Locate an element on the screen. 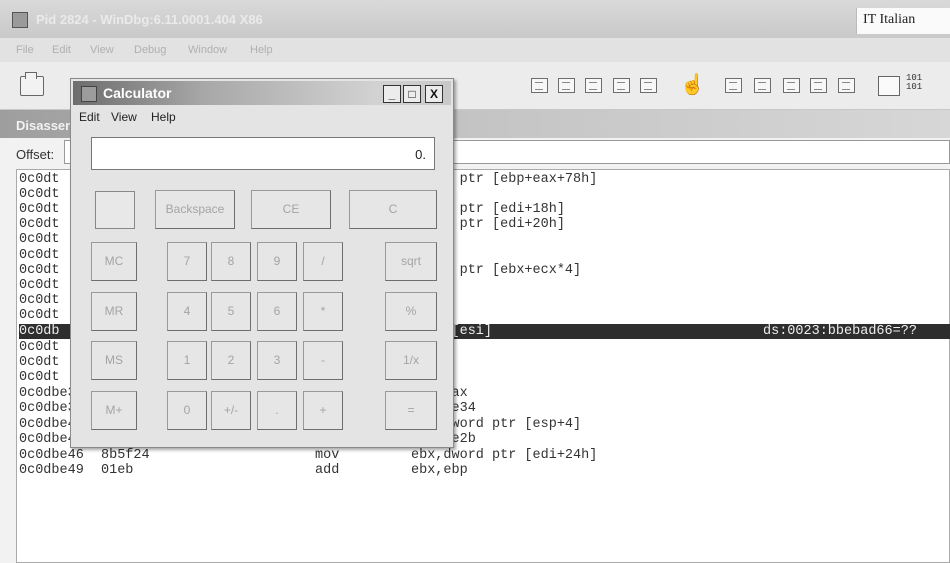 Image resolution: width=950 pixels, height=563 pixels. calc-menu-edit: Edit is located at coordinates (89, 117).